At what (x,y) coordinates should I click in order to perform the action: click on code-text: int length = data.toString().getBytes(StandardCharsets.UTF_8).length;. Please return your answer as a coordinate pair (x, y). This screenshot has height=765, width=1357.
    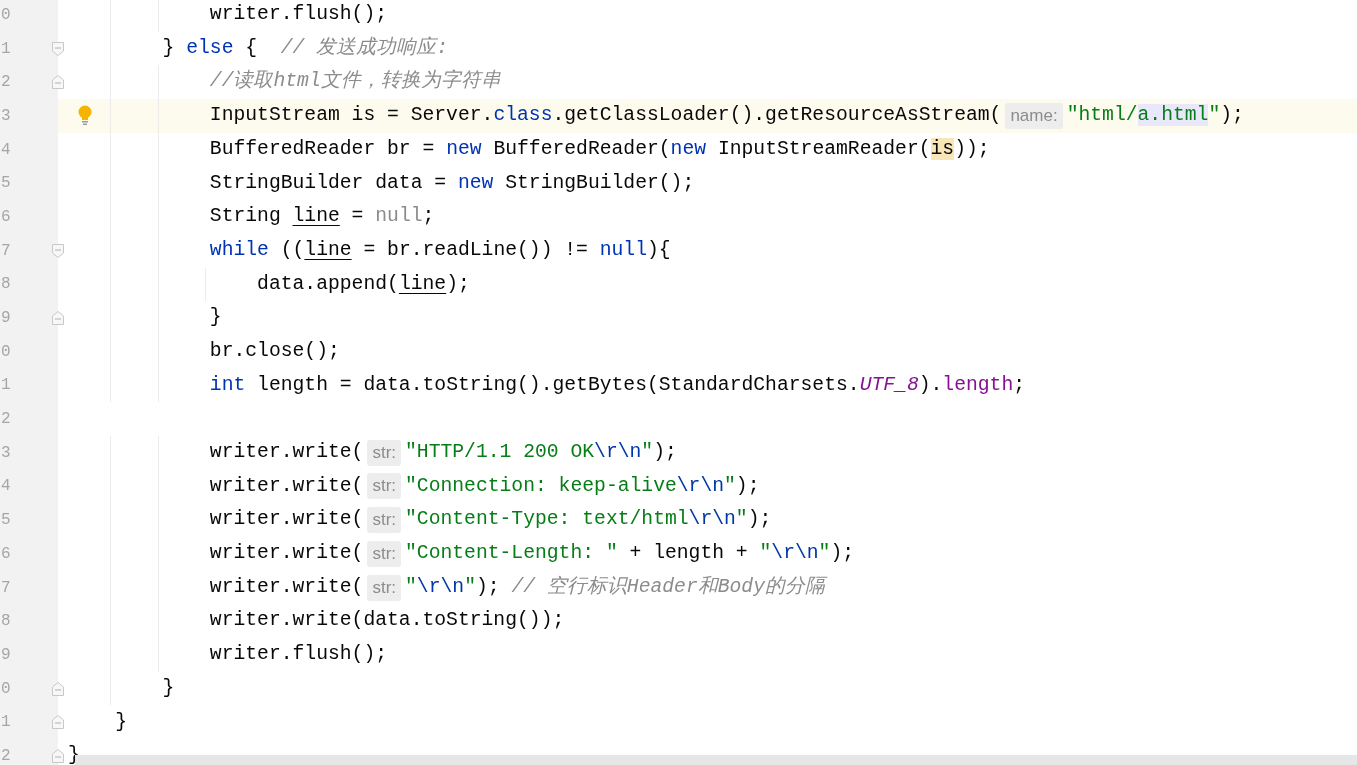
    Looking at the image, I should click on (617, 385).